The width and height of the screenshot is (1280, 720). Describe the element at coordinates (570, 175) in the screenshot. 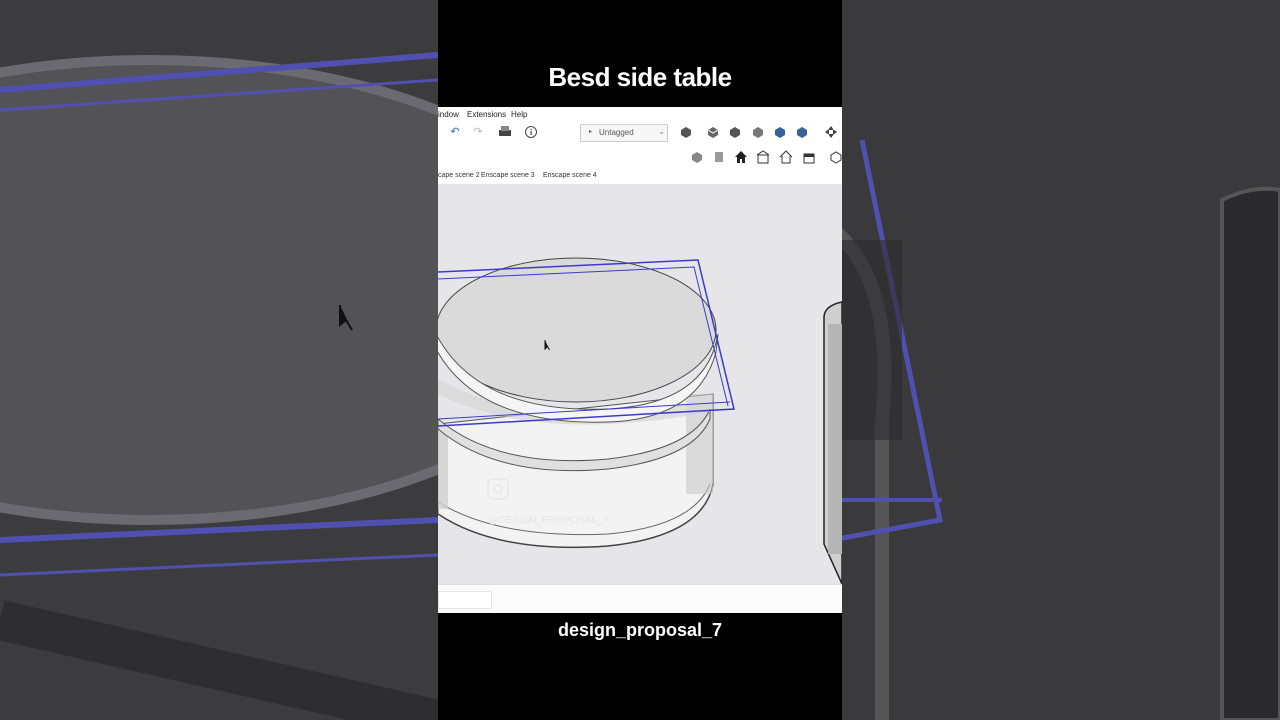

I see `tab-scene-4: Enscape scene 4` at that location.